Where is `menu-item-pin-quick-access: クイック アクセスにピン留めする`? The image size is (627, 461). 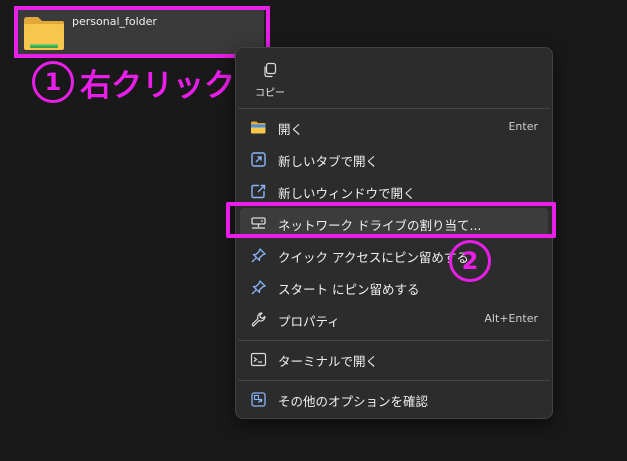 menu-item-pin-quick-access: クイック アクセスにピン留めする is located at coordinates (394, 255).